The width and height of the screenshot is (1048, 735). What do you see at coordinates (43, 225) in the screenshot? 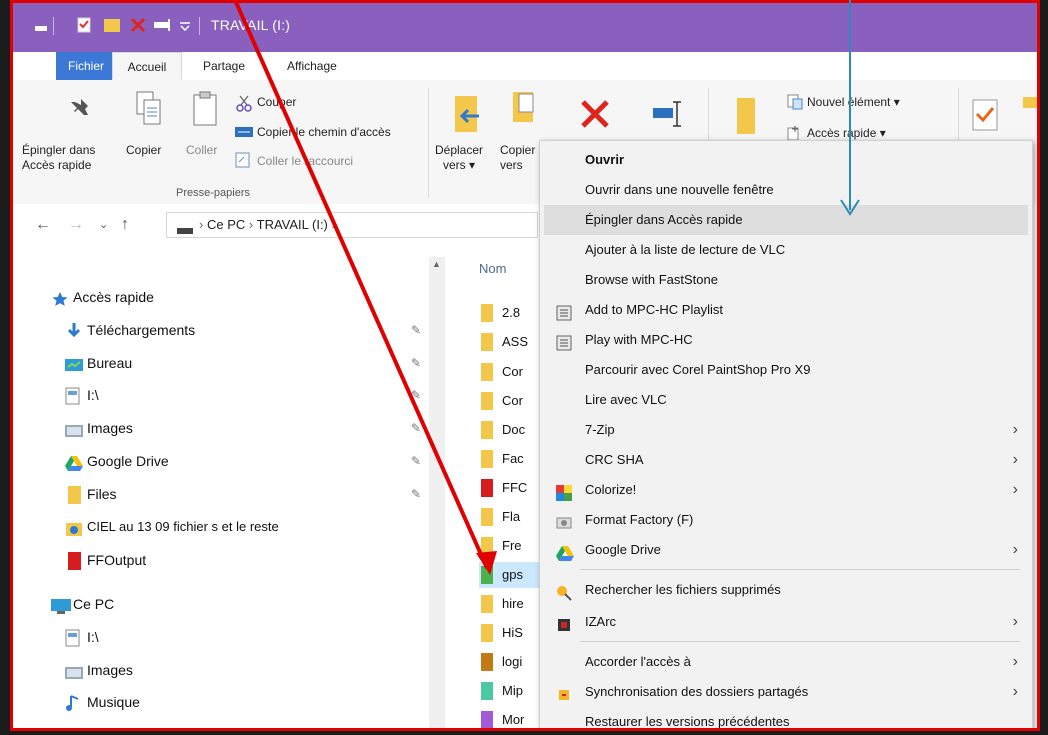
I see `back-icon: ←` at bounding box center [43, 225].